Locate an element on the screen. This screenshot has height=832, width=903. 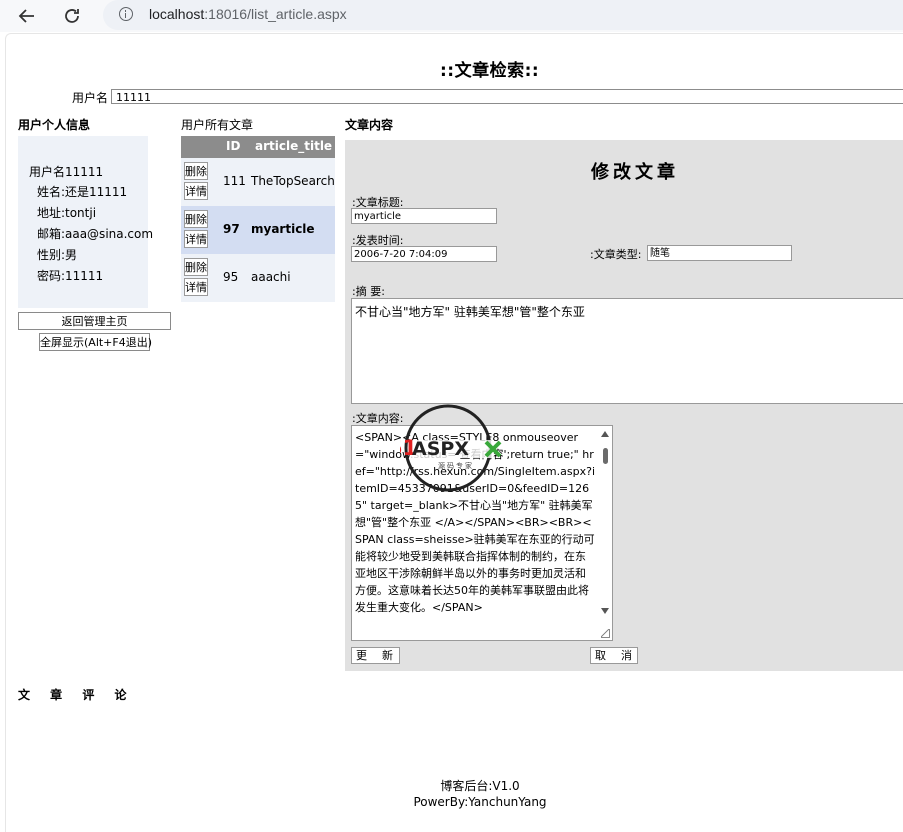
table-row-selected: 删除 详情 97 myarticle is located at coordinates (258, 230).